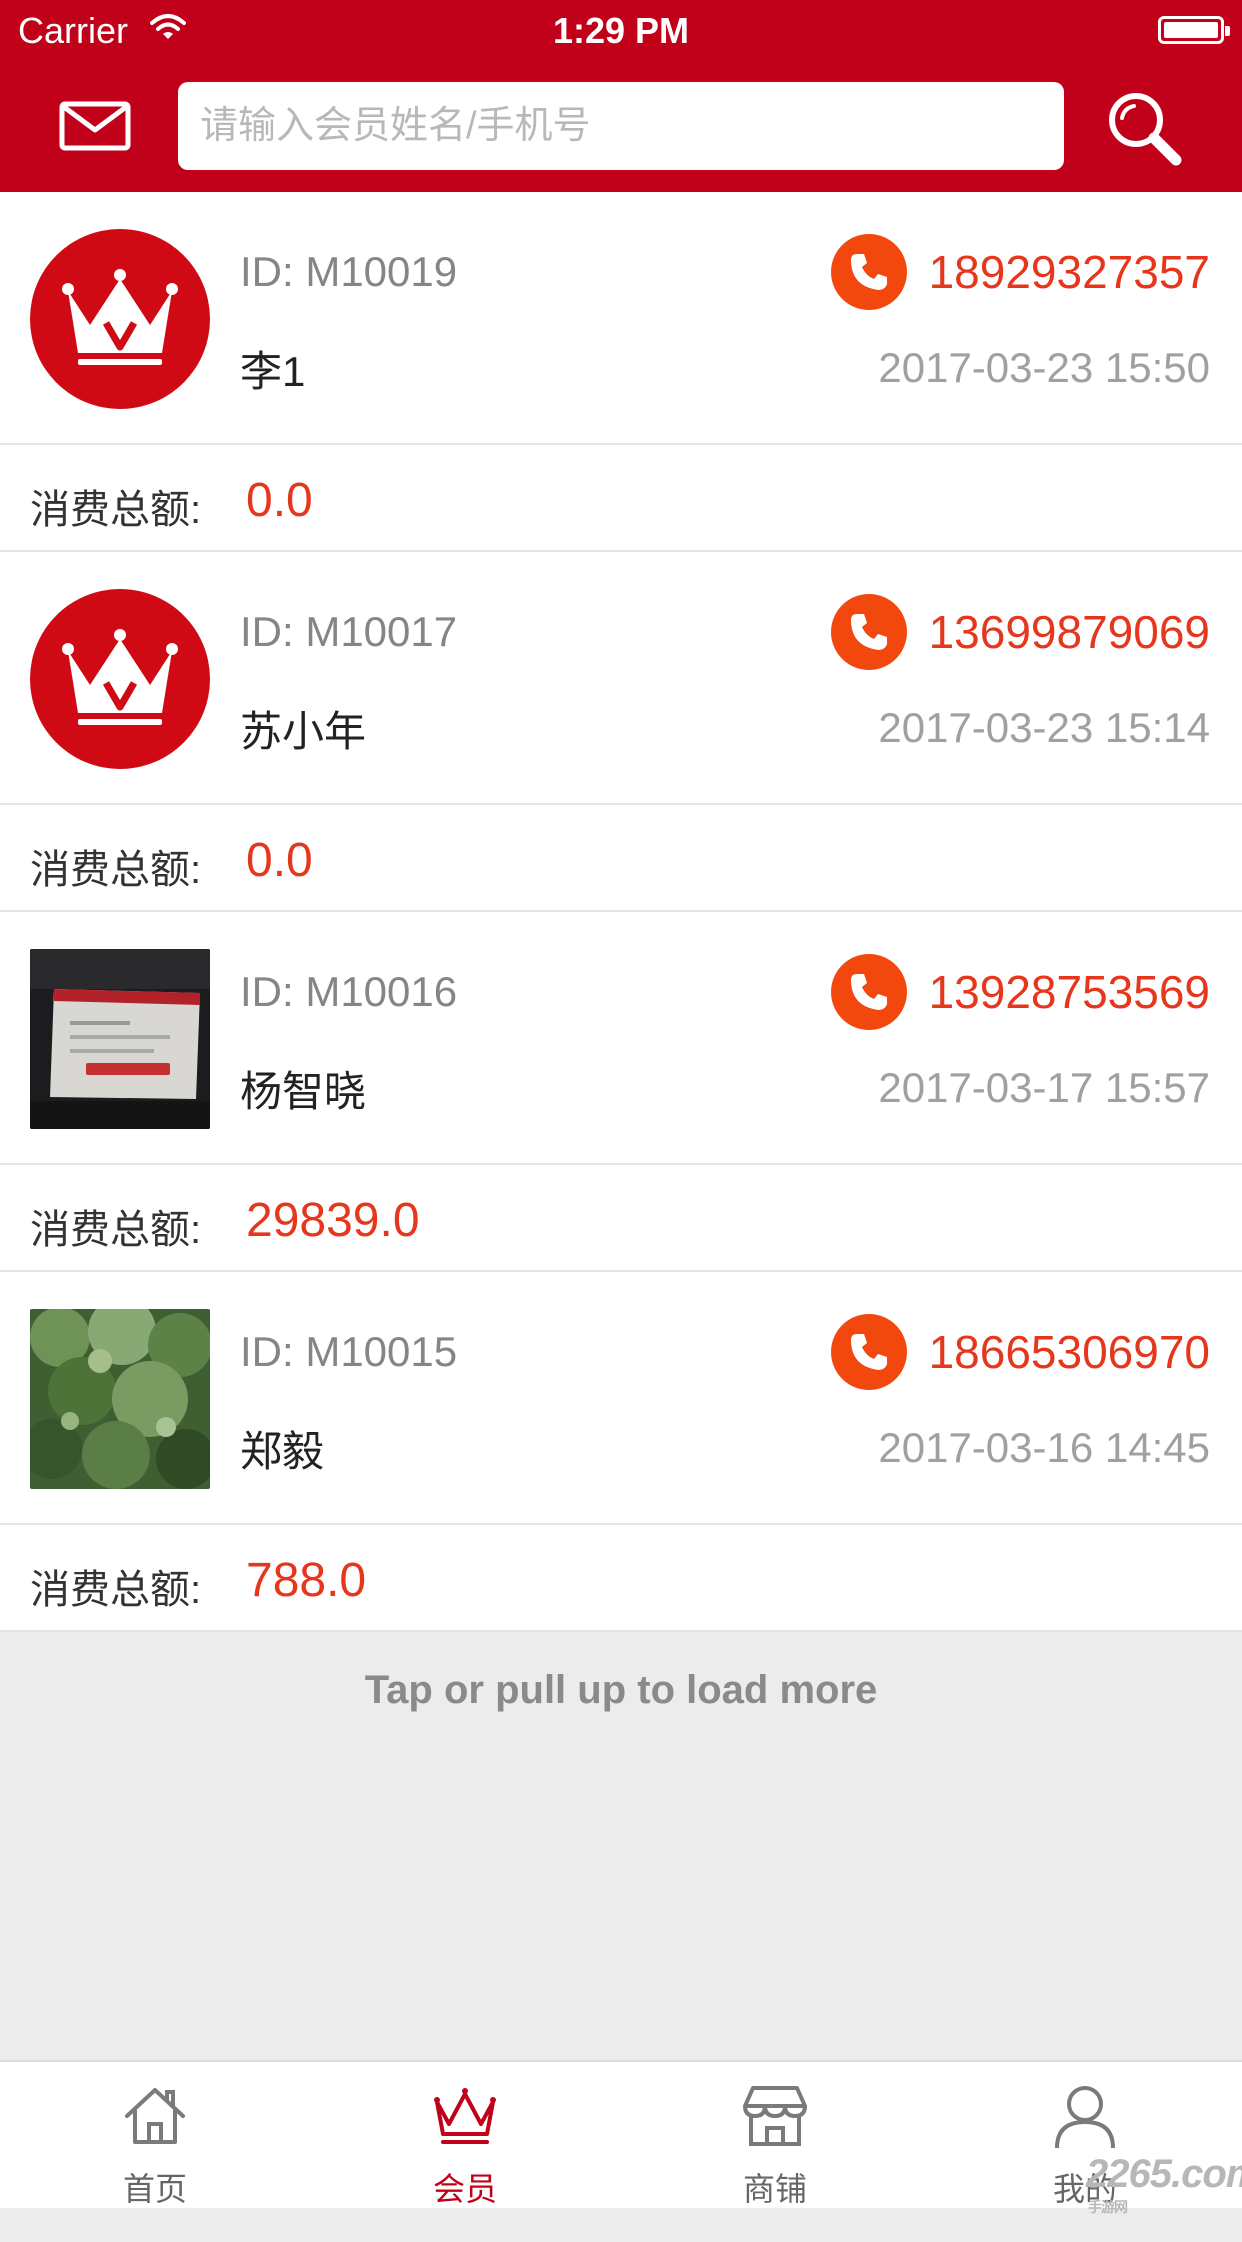  Describe the element at coordinates (621, 1578) in the screenshot. I see `total-row: 消费总额: 788.0` at that location.